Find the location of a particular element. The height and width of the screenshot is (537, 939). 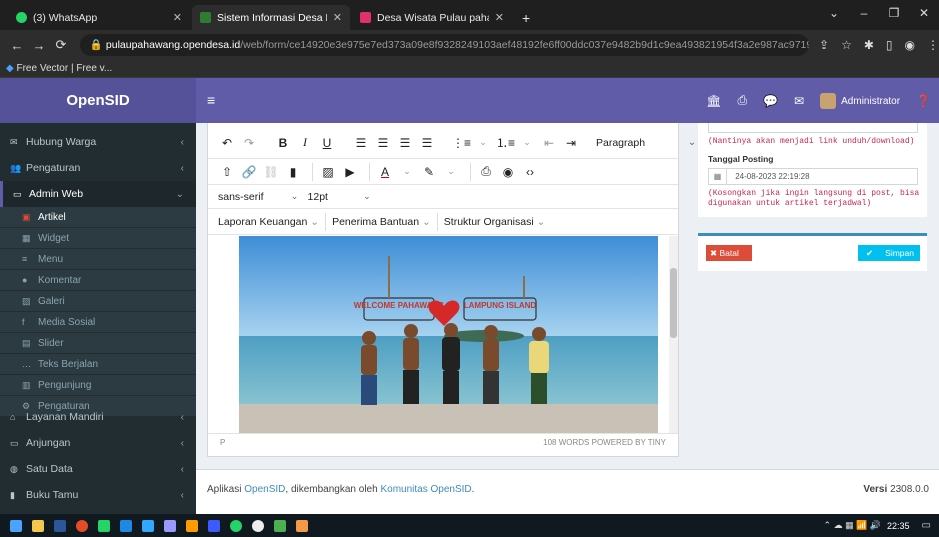

forward-icon: → is located at coordinates (39, 45).